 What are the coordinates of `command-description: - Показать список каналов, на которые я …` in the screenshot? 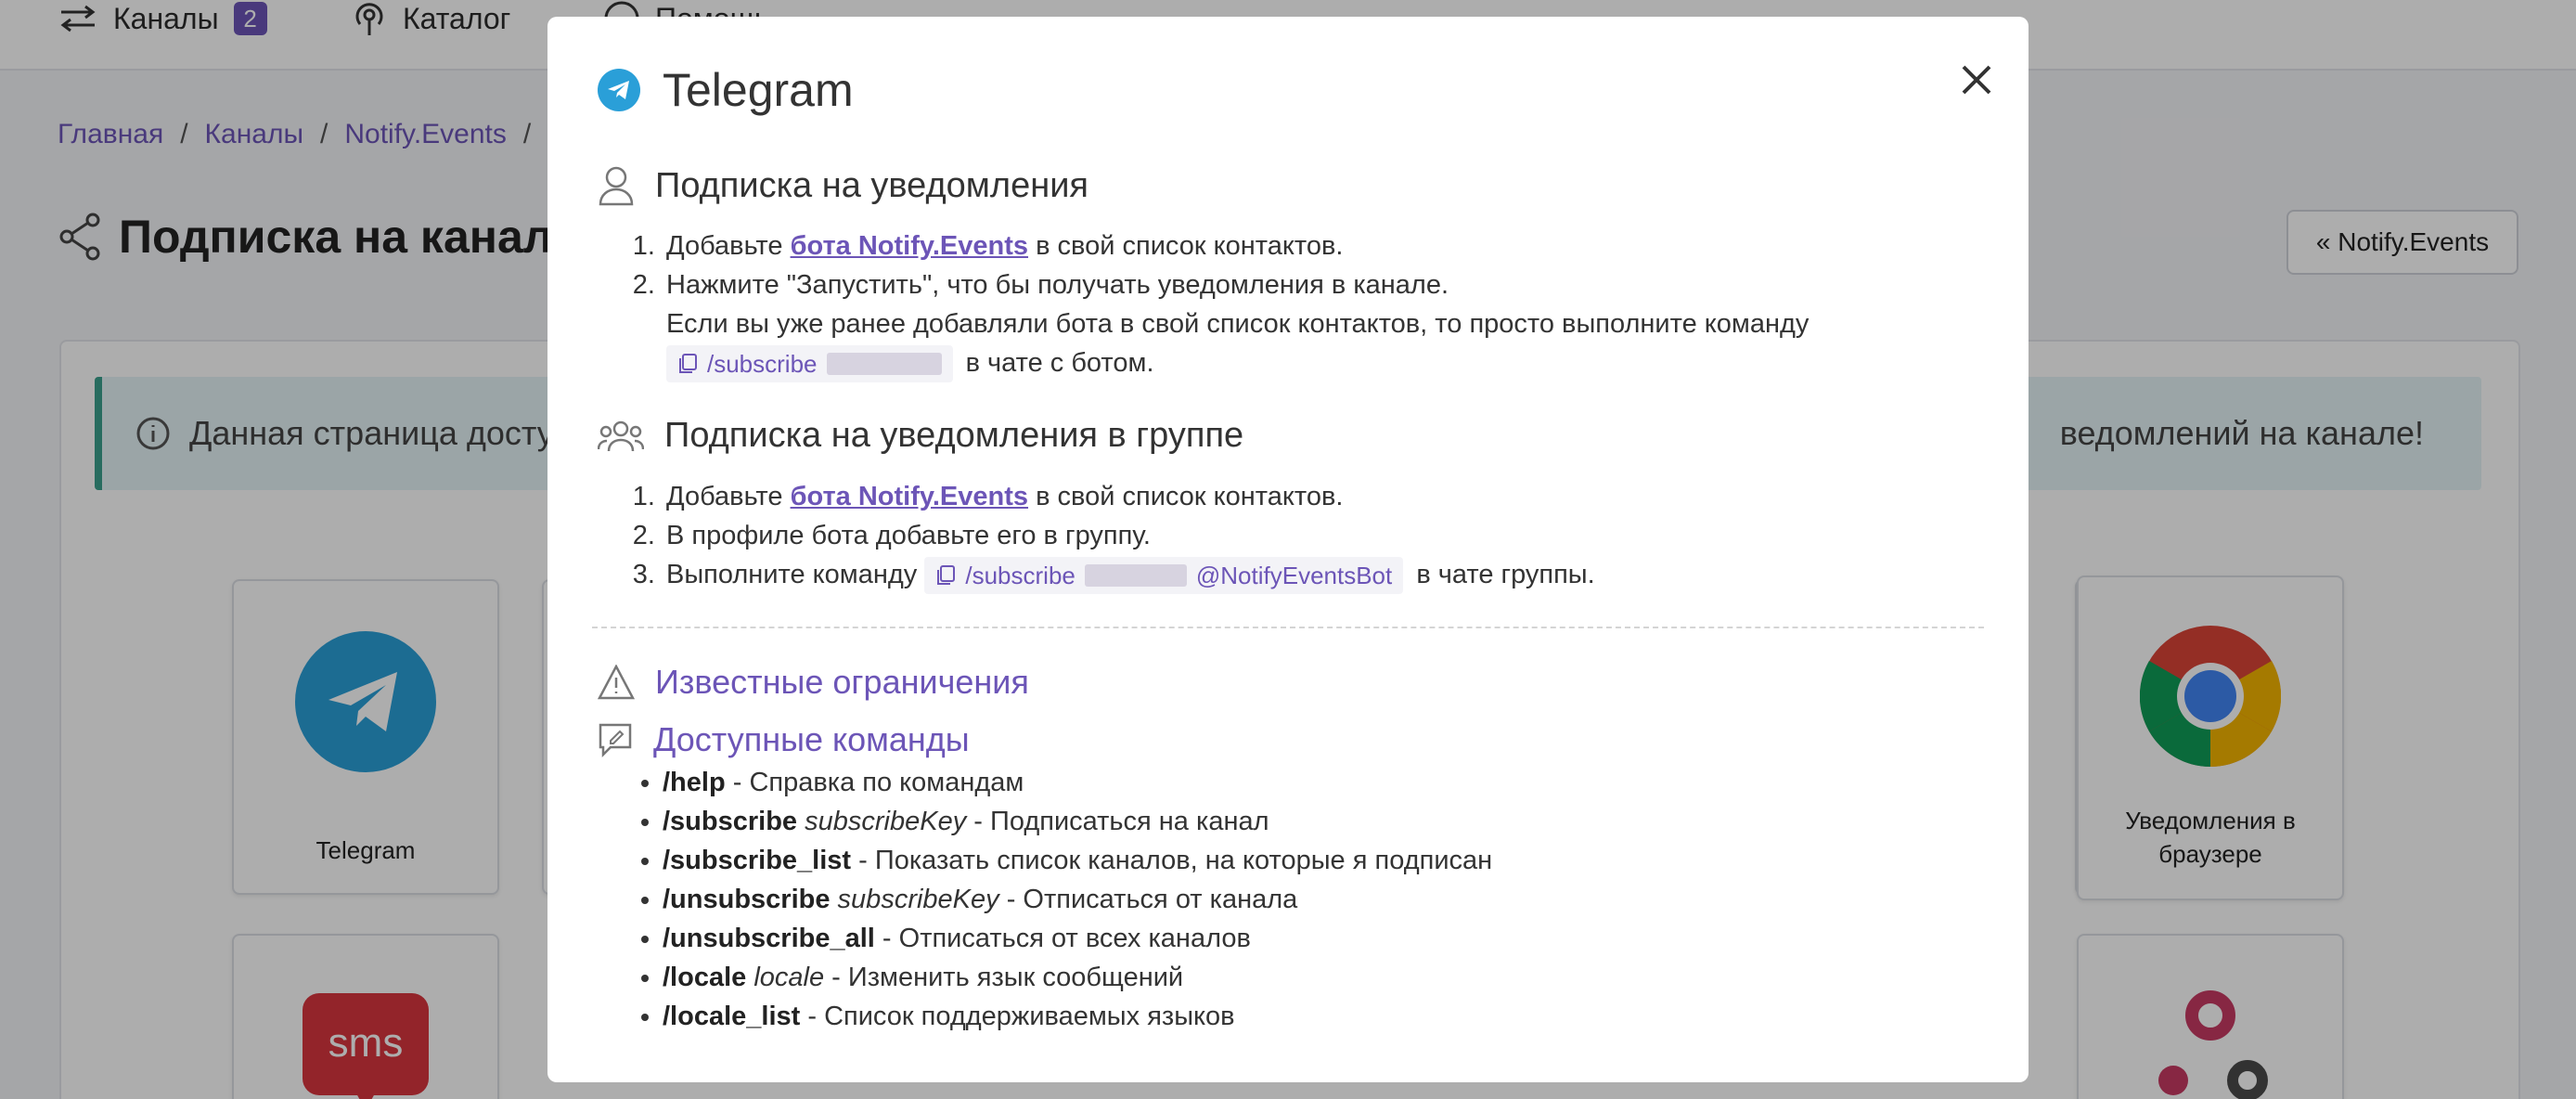 It's located at (1172, 860).